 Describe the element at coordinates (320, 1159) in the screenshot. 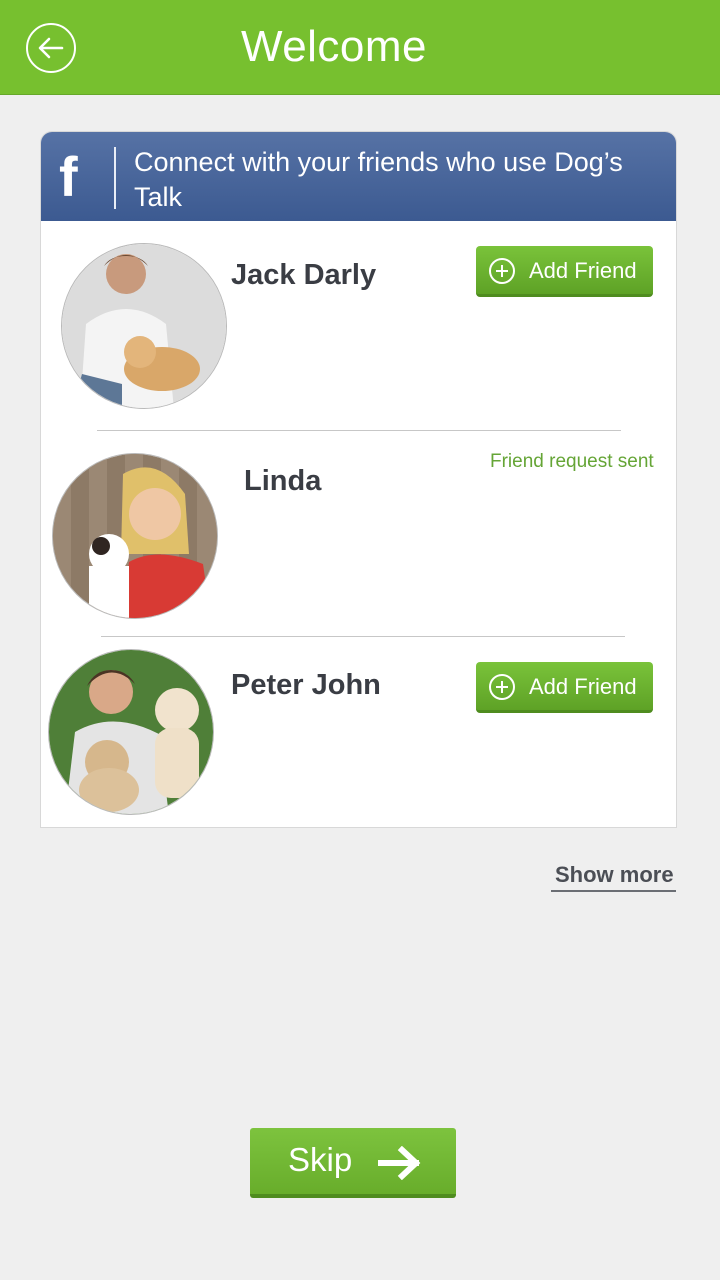

I see `skip-label: Skip` at that location.